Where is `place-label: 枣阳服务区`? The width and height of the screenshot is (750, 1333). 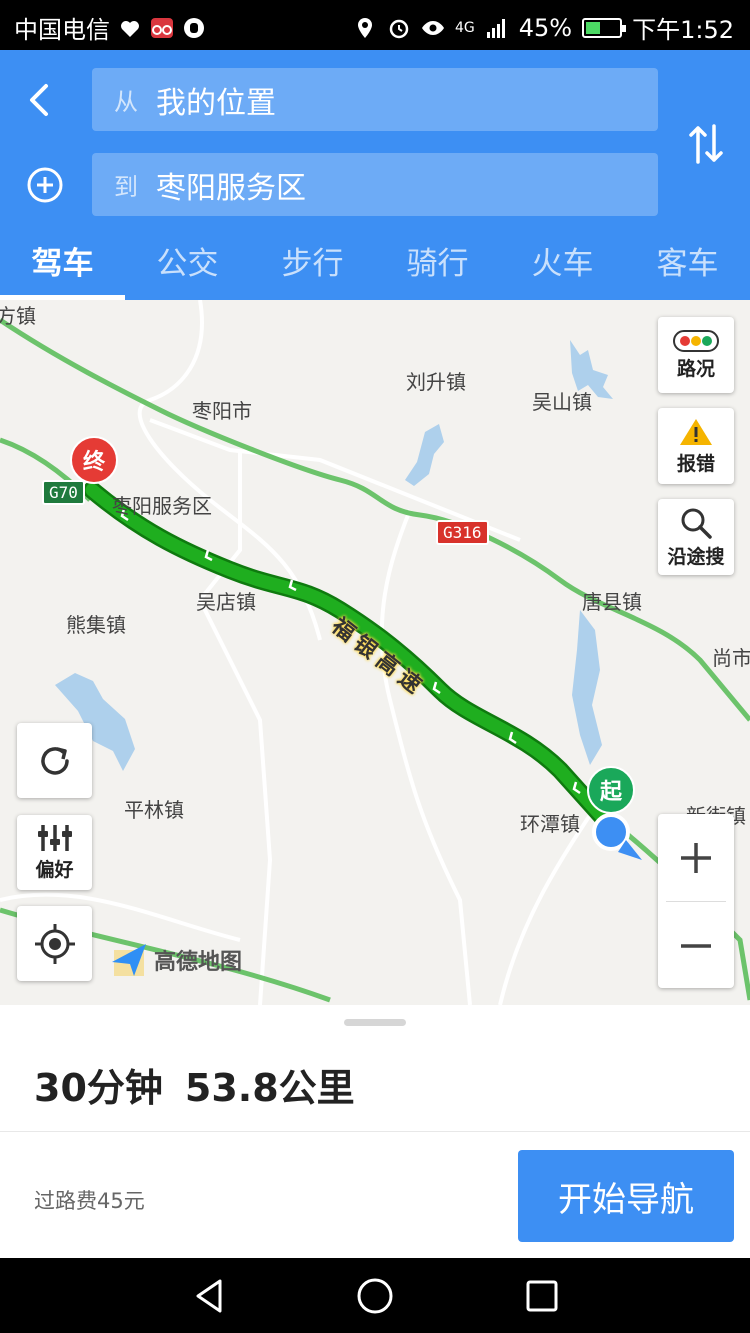 place-label: 枣阳服务区 is located at coordinates (162, 506).